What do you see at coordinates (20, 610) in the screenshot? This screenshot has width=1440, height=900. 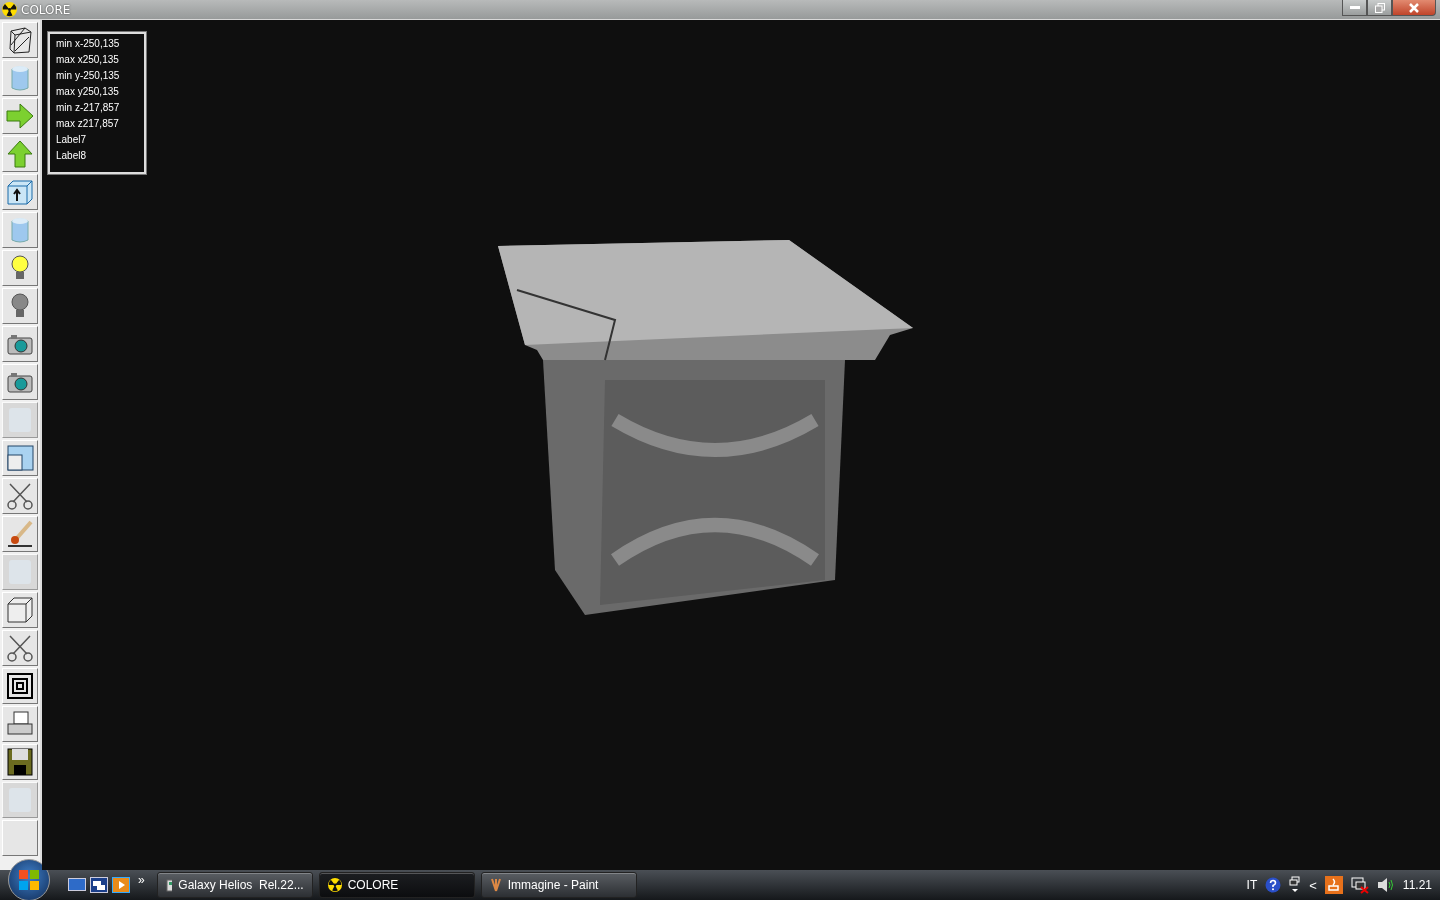 I see `cube-icon` at bounding box center [20, 610].